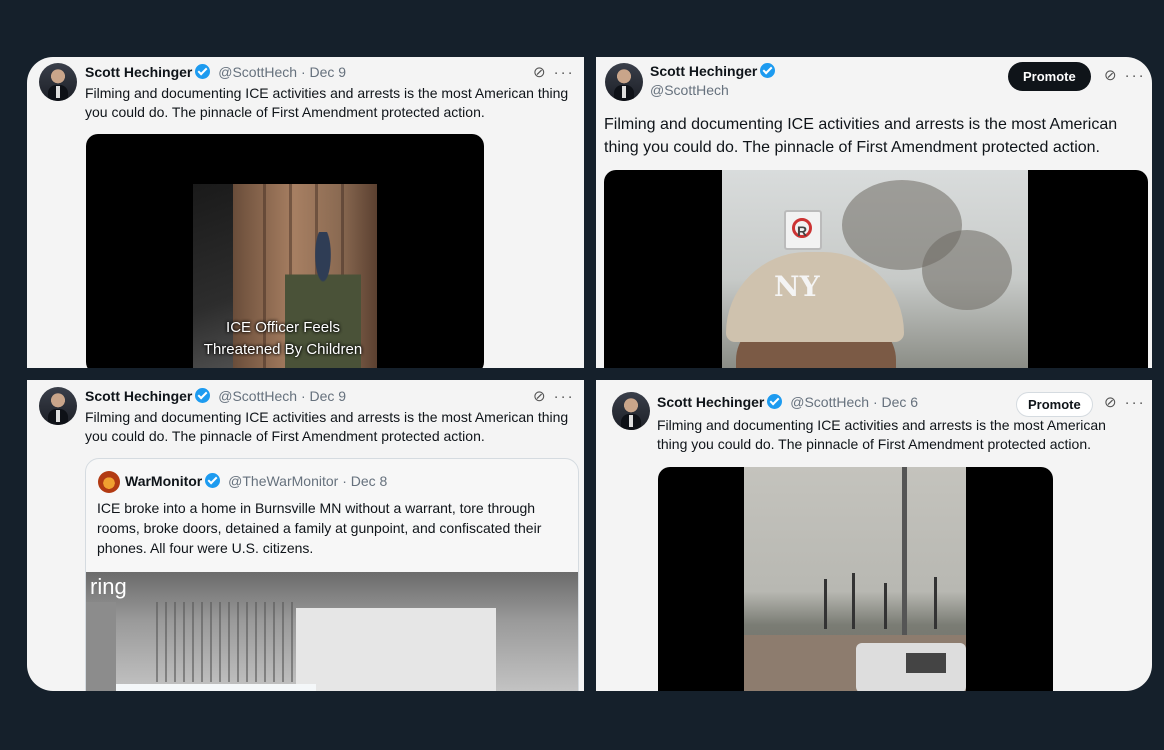  I want to click on quoted-avatar, so click(109, 482).